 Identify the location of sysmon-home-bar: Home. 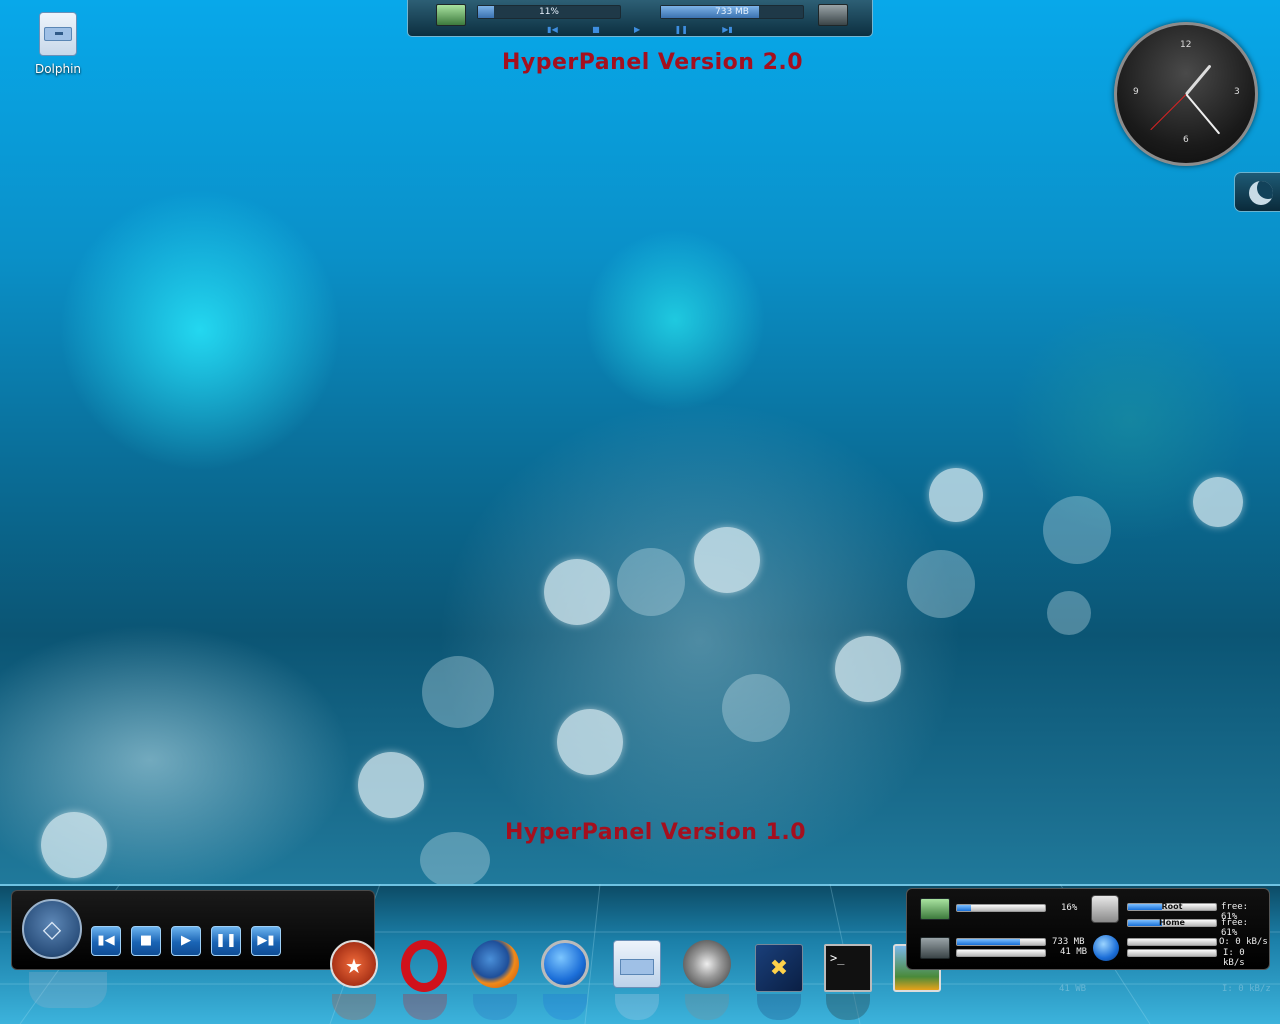
(1172, 922).